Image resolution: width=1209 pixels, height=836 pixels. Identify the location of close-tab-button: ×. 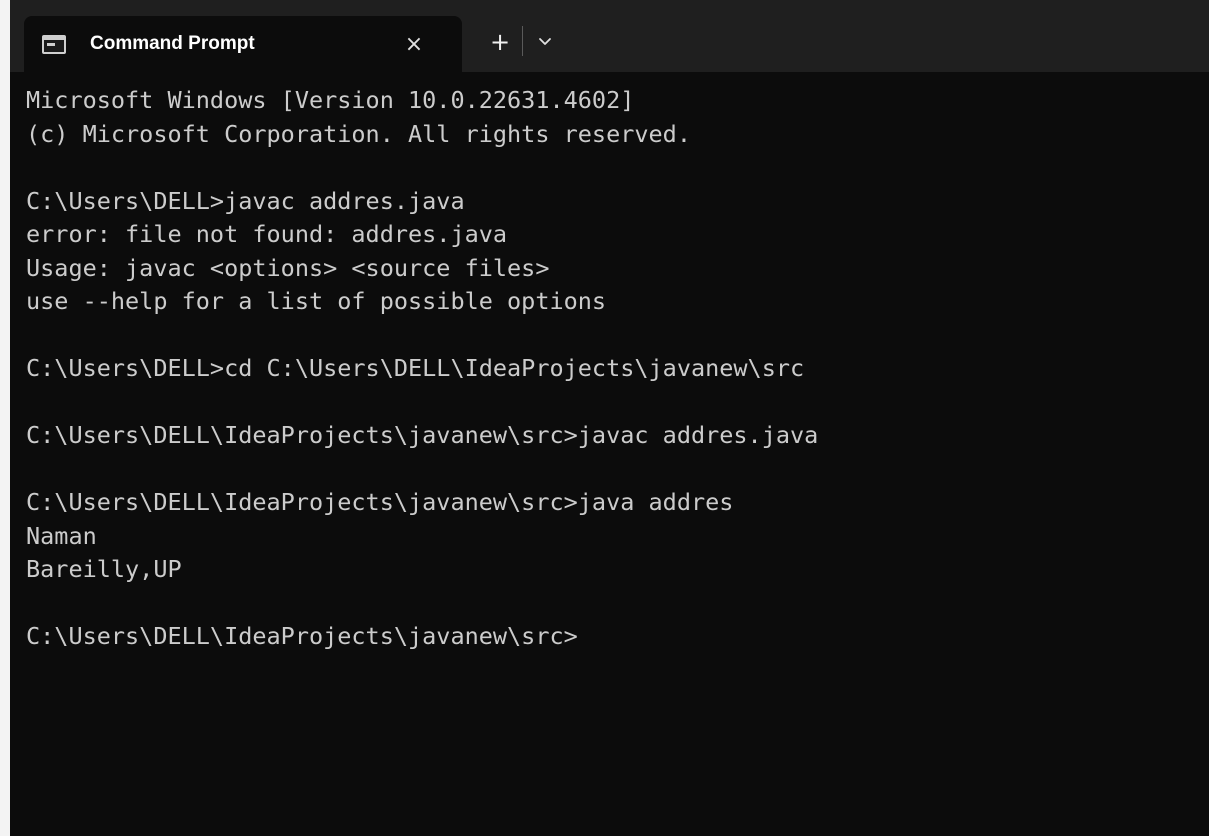
(414, 44).